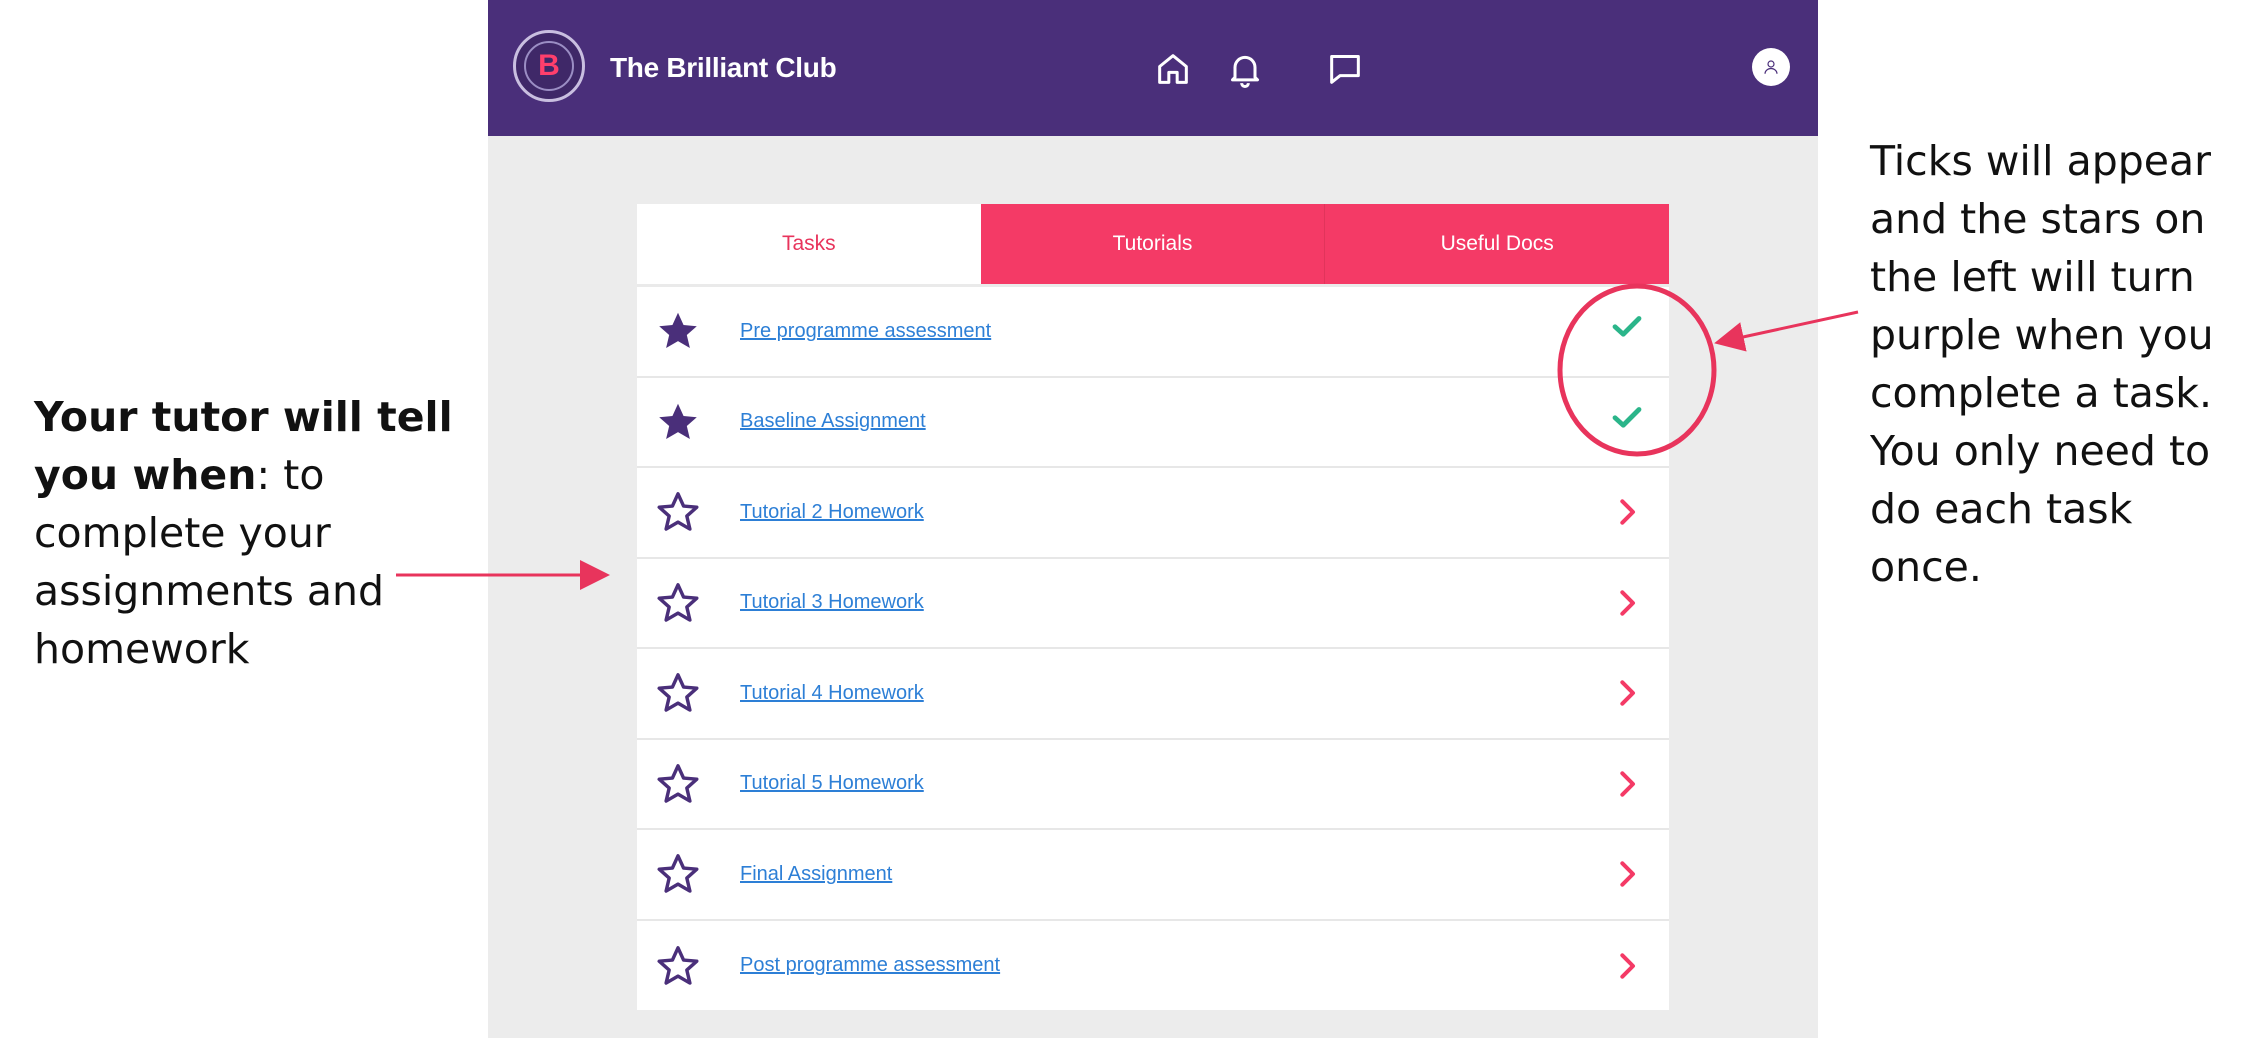  Describe the element at coordinates (1153, 604) in the screenshot. I see `task-row: Tutorial 3 Homework` at that location.